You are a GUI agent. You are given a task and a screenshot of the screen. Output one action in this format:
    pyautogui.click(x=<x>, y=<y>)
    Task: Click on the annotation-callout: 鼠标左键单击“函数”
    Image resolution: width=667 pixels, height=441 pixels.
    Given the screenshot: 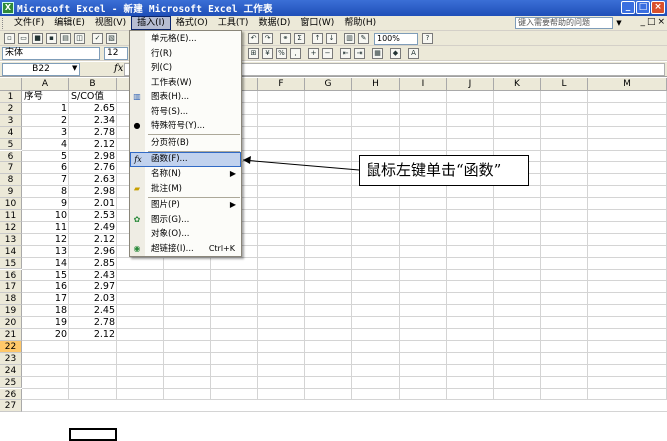 What is the action you would take?
    pyautogui.click(x=444, y=170)
    